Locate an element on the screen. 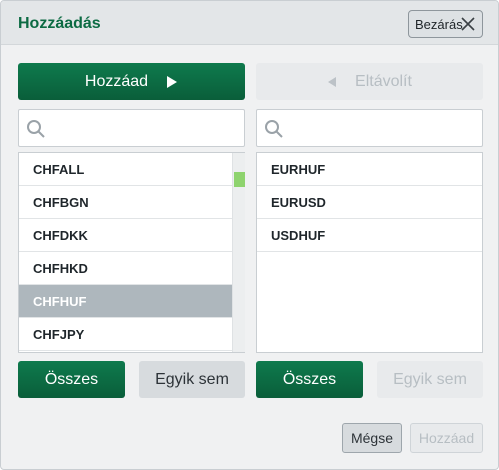 The image size is (499, 470). arrow-left-icon is located at coordinates (332, 81).